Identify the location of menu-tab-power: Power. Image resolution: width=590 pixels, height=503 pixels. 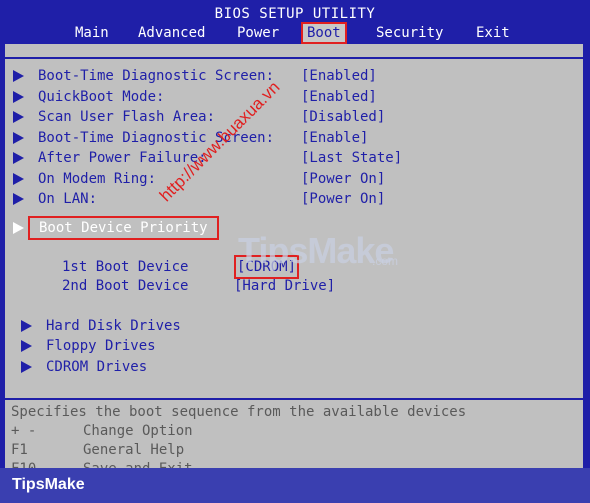
(258, 33).